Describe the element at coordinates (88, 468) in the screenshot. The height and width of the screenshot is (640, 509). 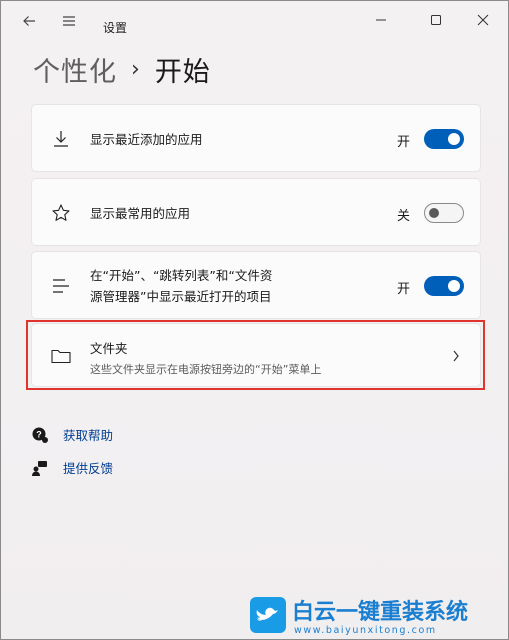
I see `give-feedback-label: 提供反馈` at that location.